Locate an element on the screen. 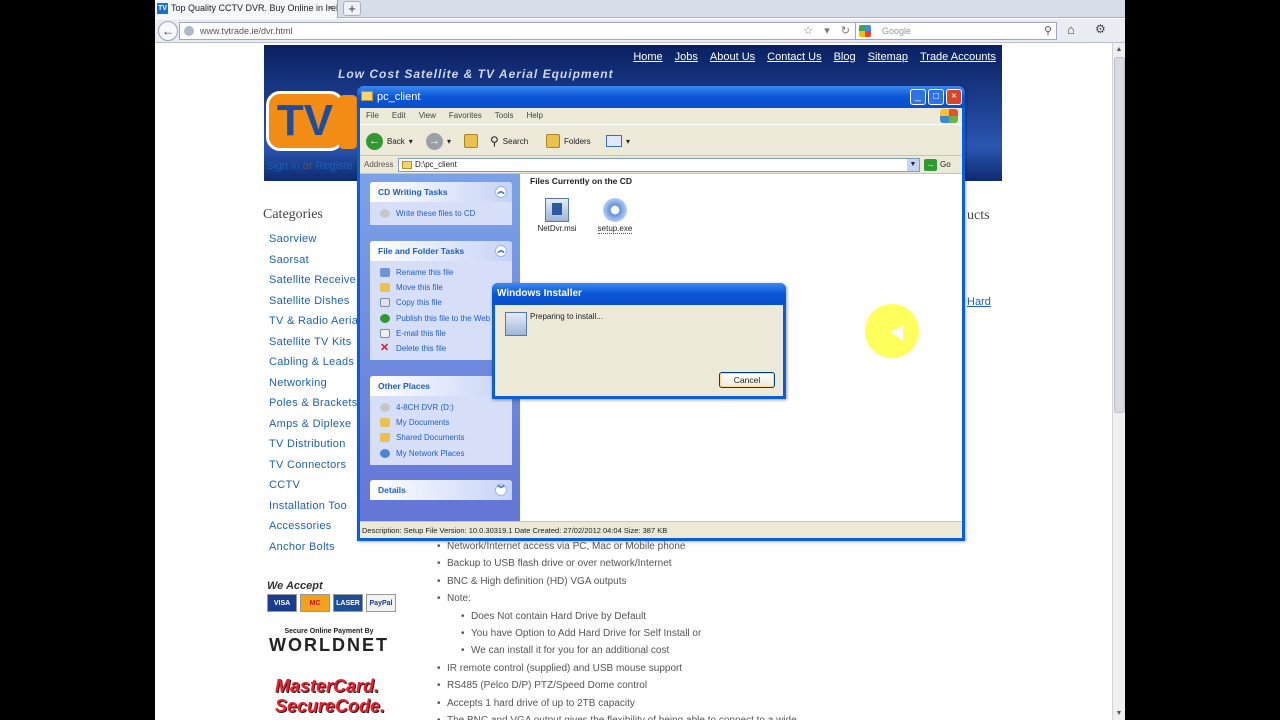  rename-icon is located at coordinates (385, 272).